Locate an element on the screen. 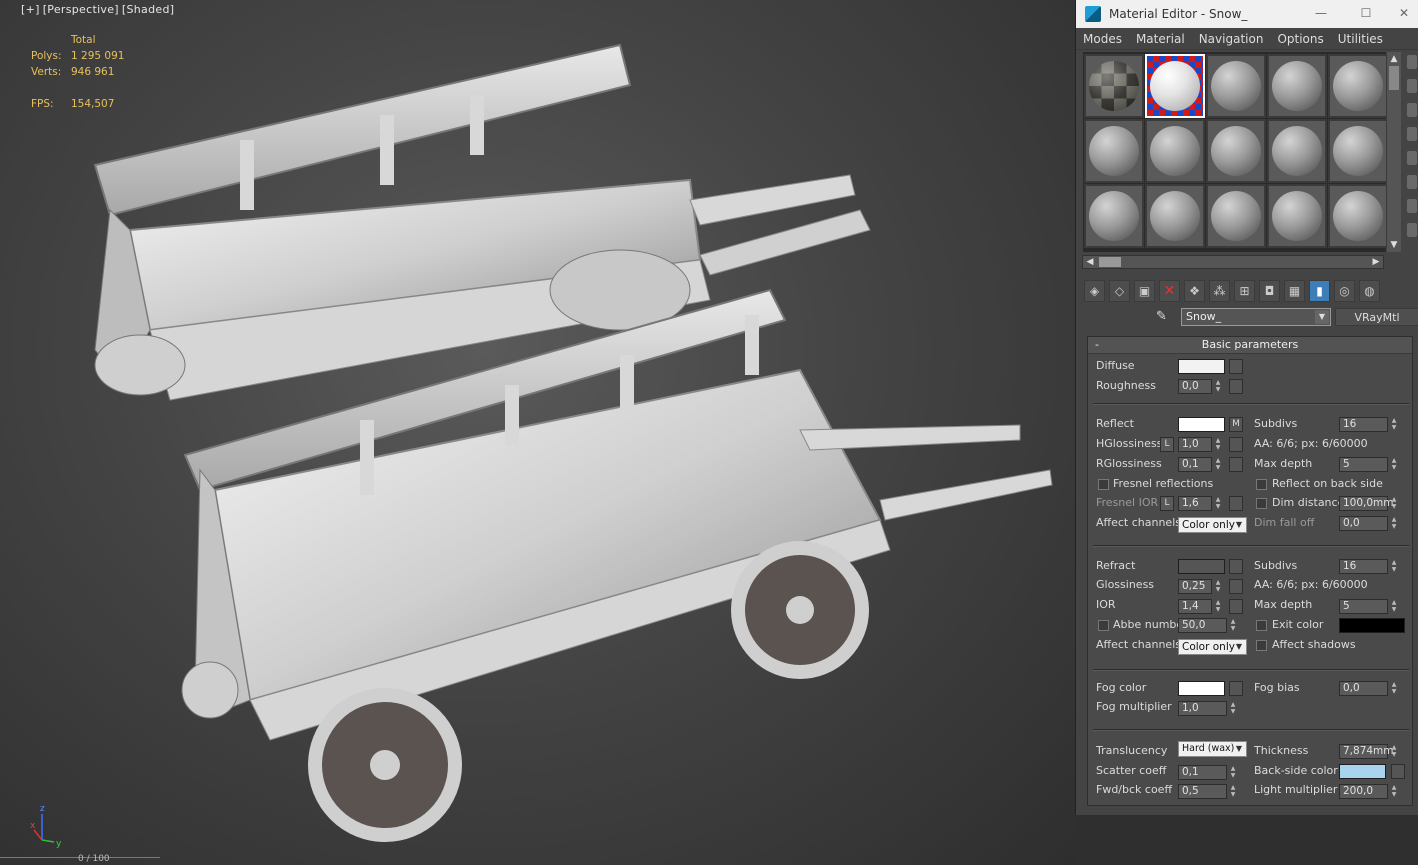 The width and height of the screenshot is (1418, 865). sample-type-icon is located at coordinates (1412, 62).